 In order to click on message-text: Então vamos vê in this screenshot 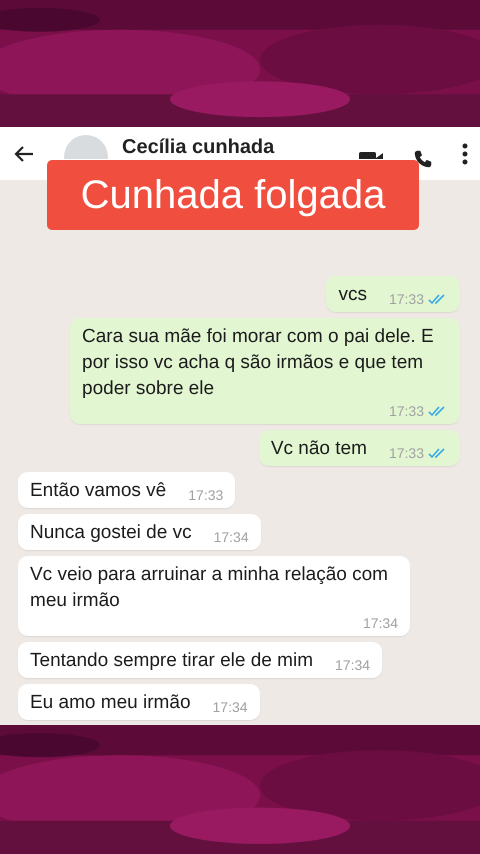, I will do `click(98, 491)`.